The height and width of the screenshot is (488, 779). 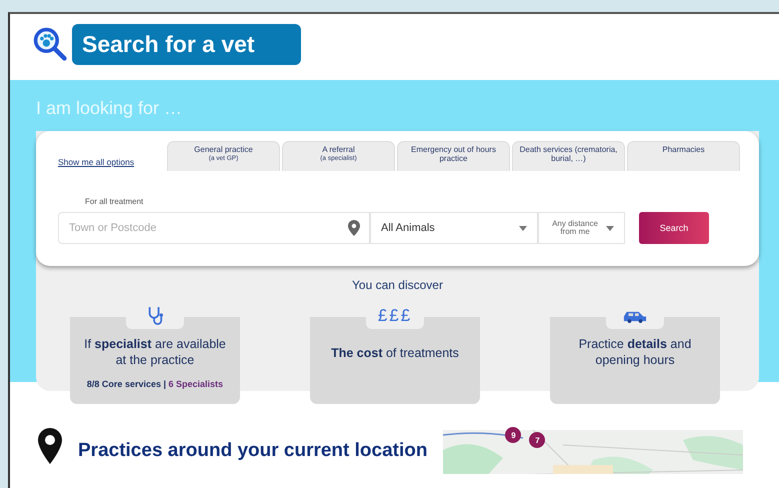 I want to click on specialists-count: 6 Specialists, so click(x=196, y=383).